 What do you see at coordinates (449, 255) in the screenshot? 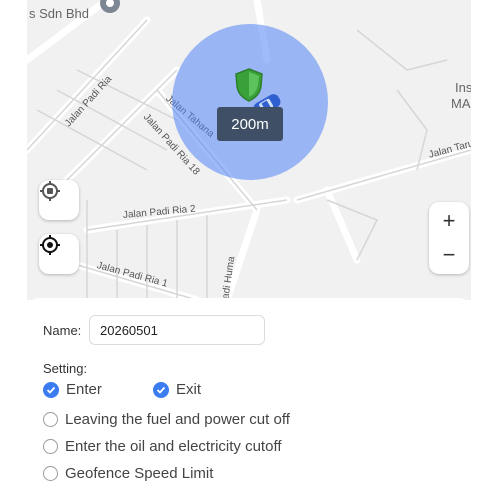
I see `zoom-out-button: −` at bounding box center [449, 255].